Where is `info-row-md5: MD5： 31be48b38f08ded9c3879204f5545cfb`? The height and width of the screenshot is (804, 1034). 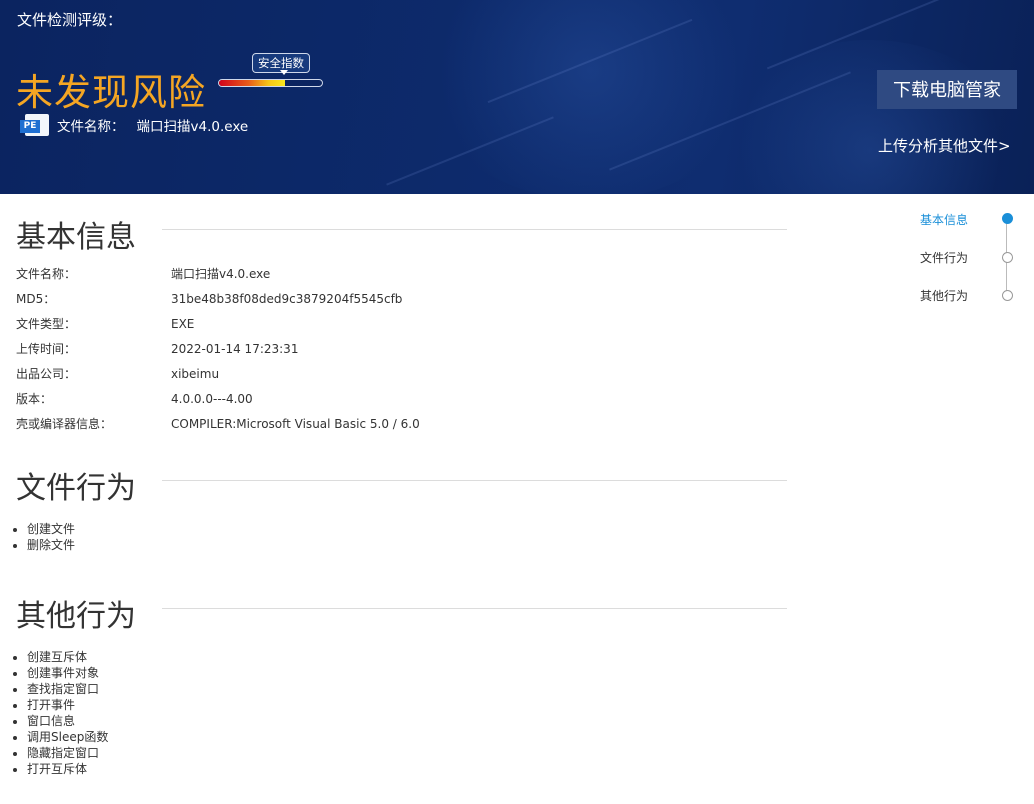 info-row-md5: MD5： 31be48b38f08ded9c3879204f5545cfb is located at coordinates (209, 298).